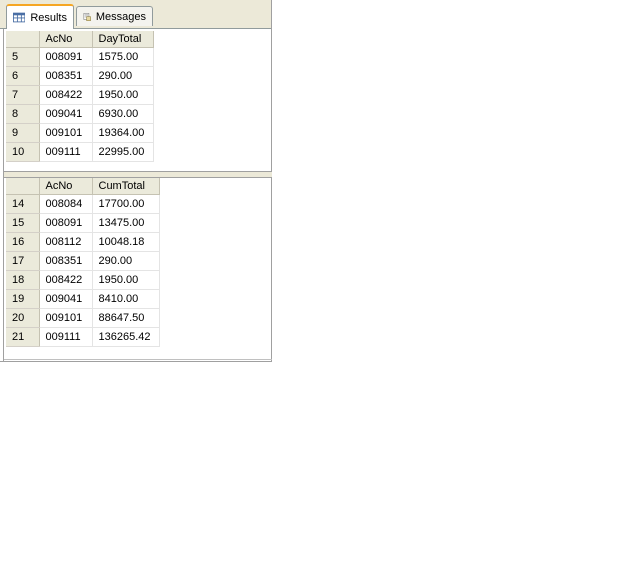  I want to click on row-number: 6, so click(23, 76).